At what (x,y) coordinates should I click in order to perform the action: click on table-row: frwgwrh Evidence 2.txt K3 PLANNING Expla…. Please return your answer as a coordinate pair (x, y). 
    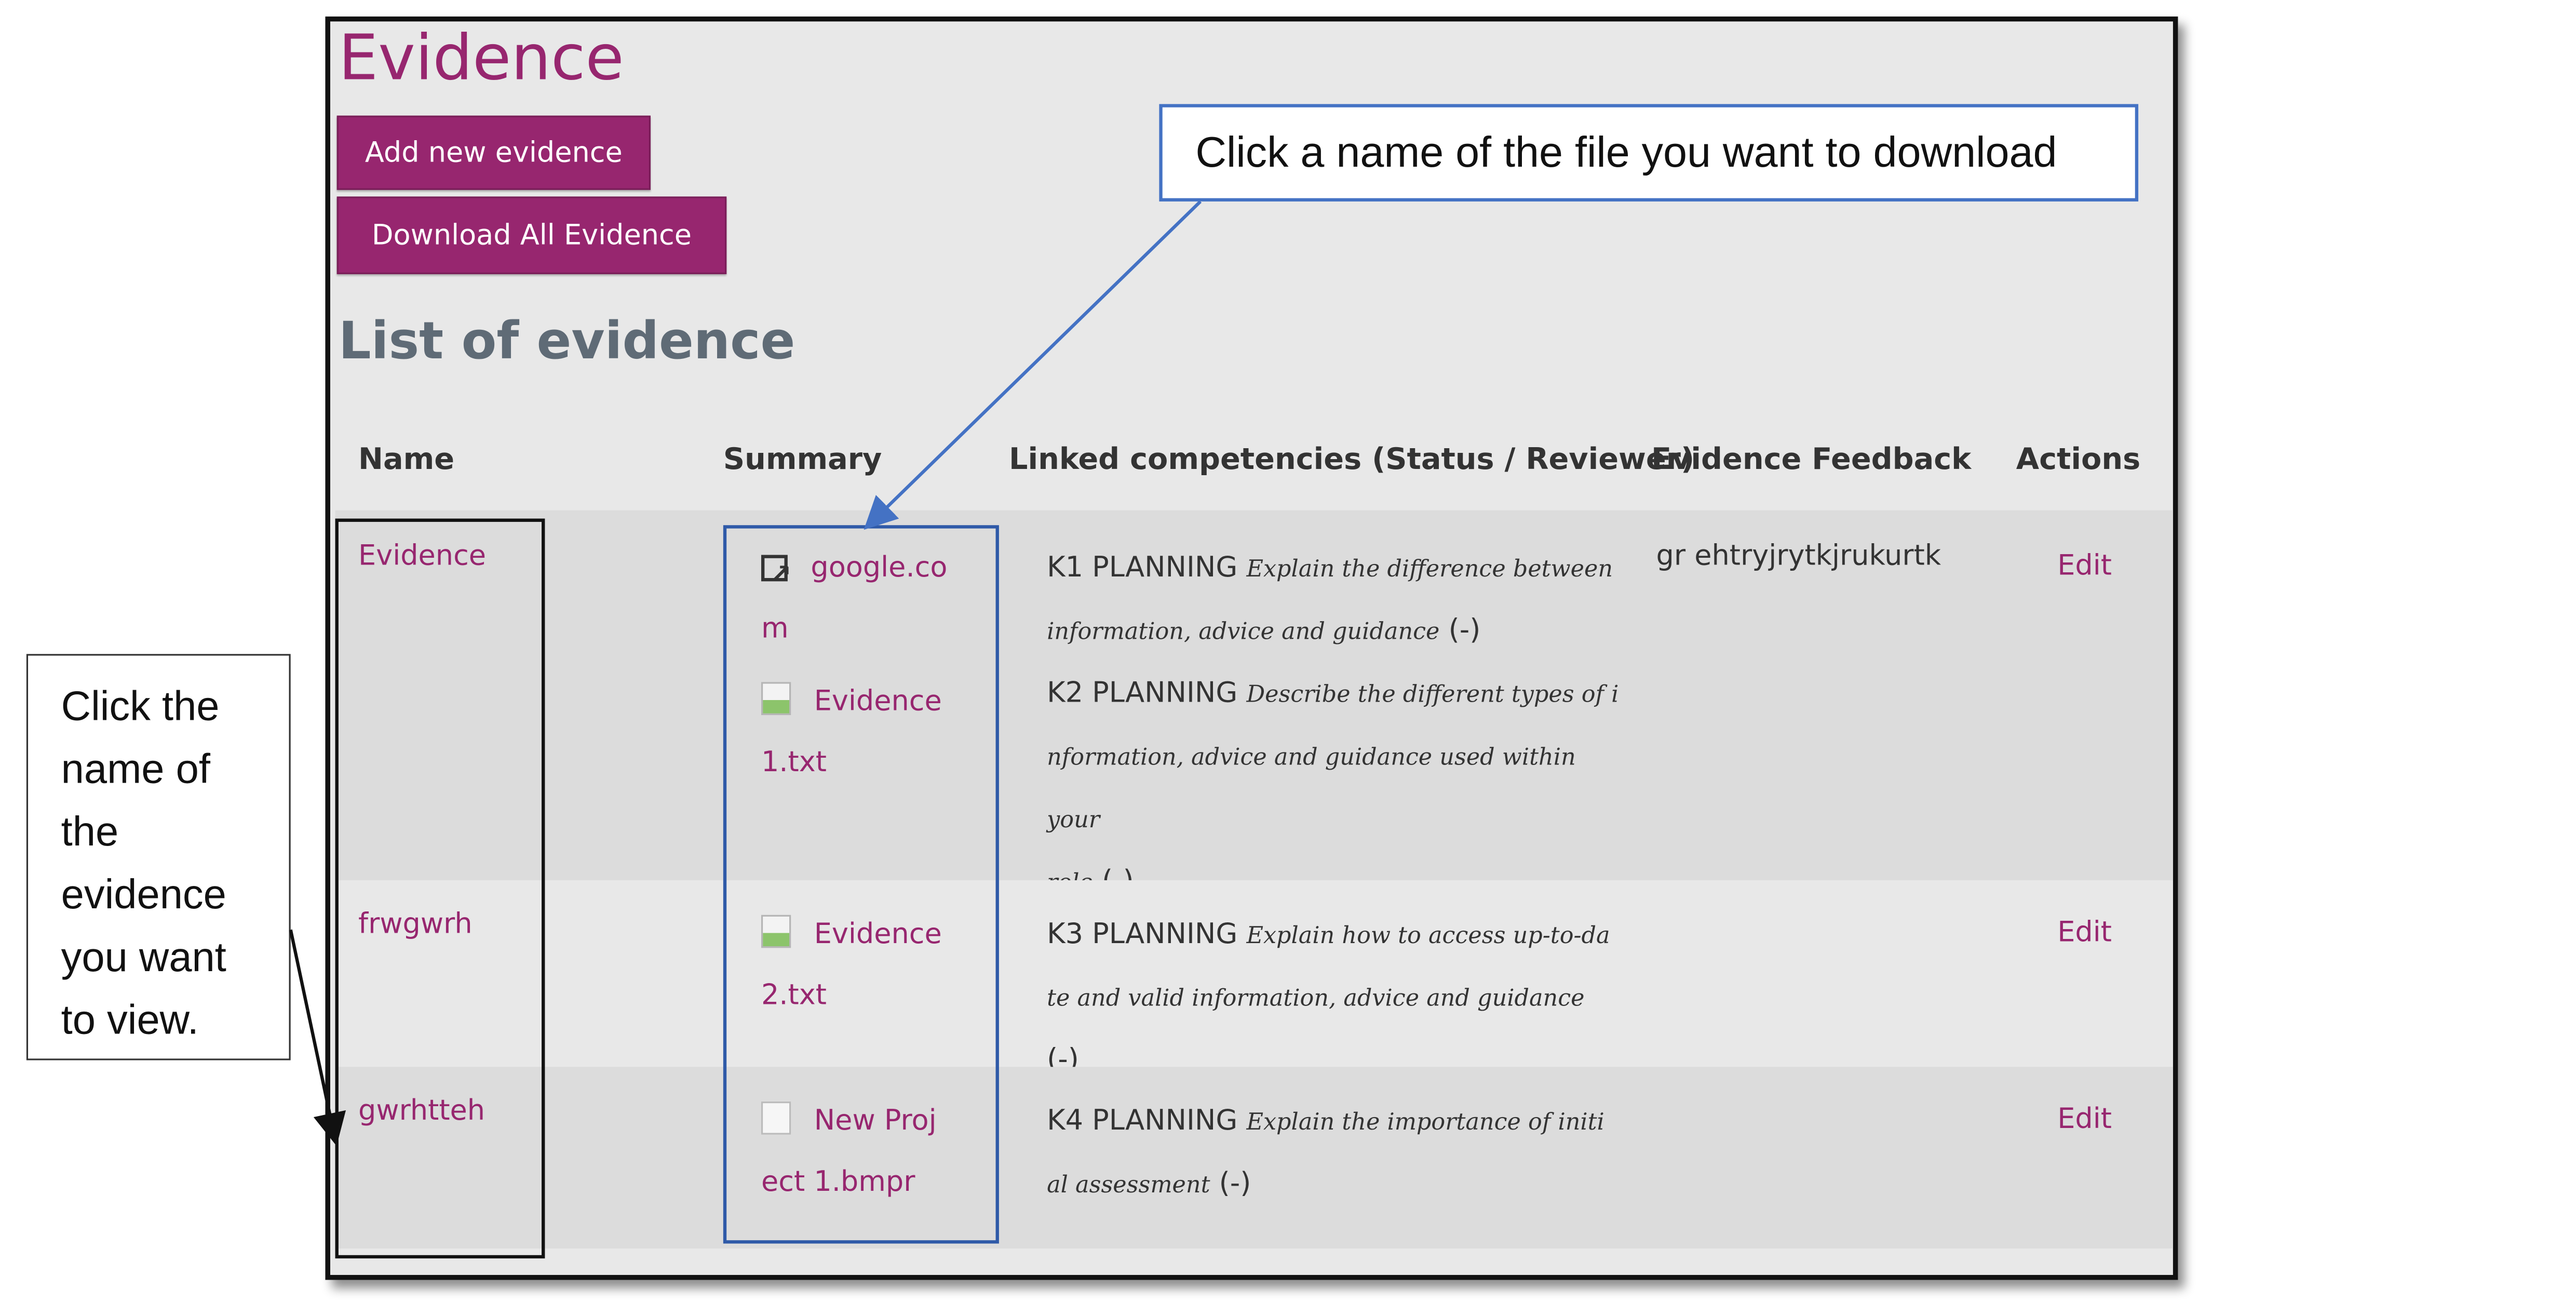
    Looking at the image, I should click on (1254, 978).